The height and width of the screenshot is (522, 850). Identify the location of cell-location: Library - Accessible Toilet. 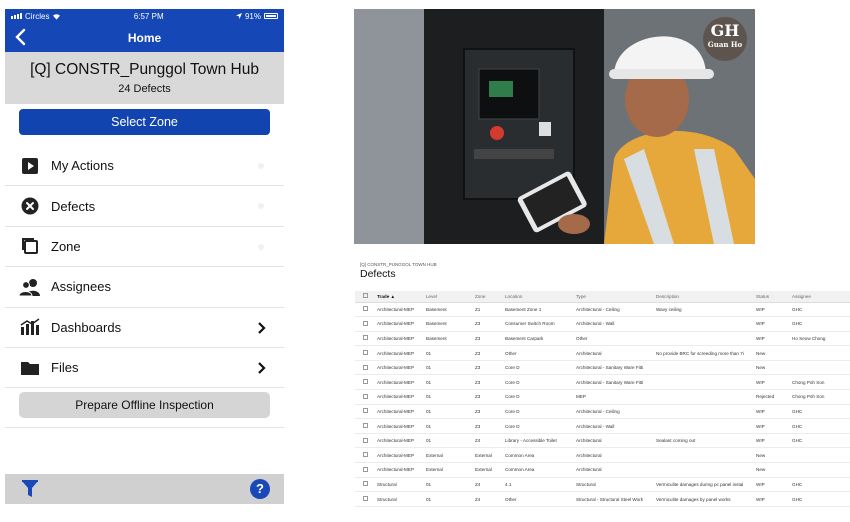
(540, 441).